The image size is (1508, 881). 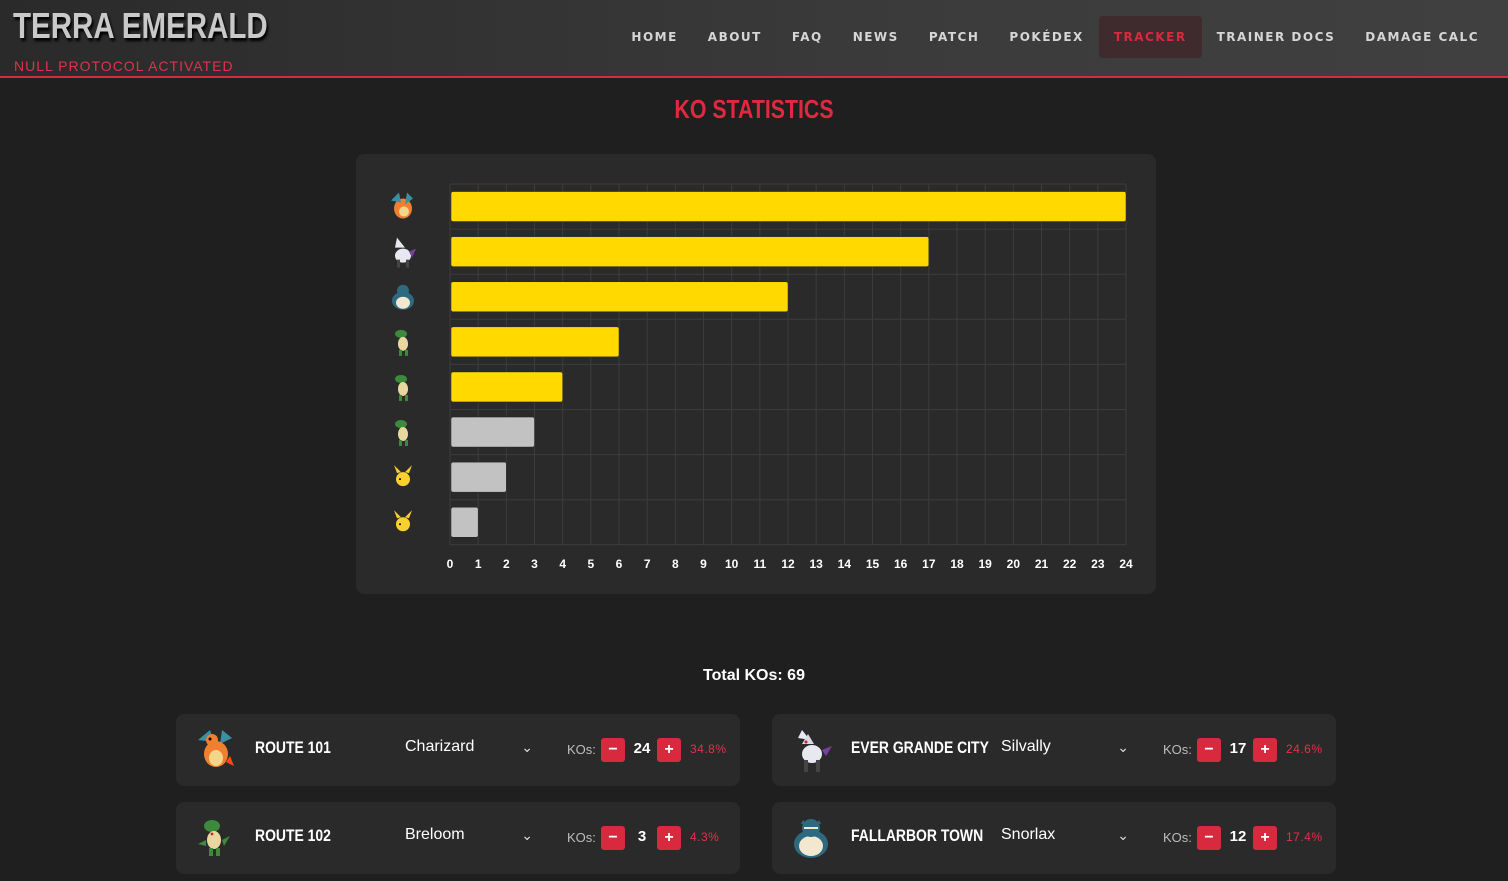 I want to click on x-tick-label: 10, so click(x=732, y=564).